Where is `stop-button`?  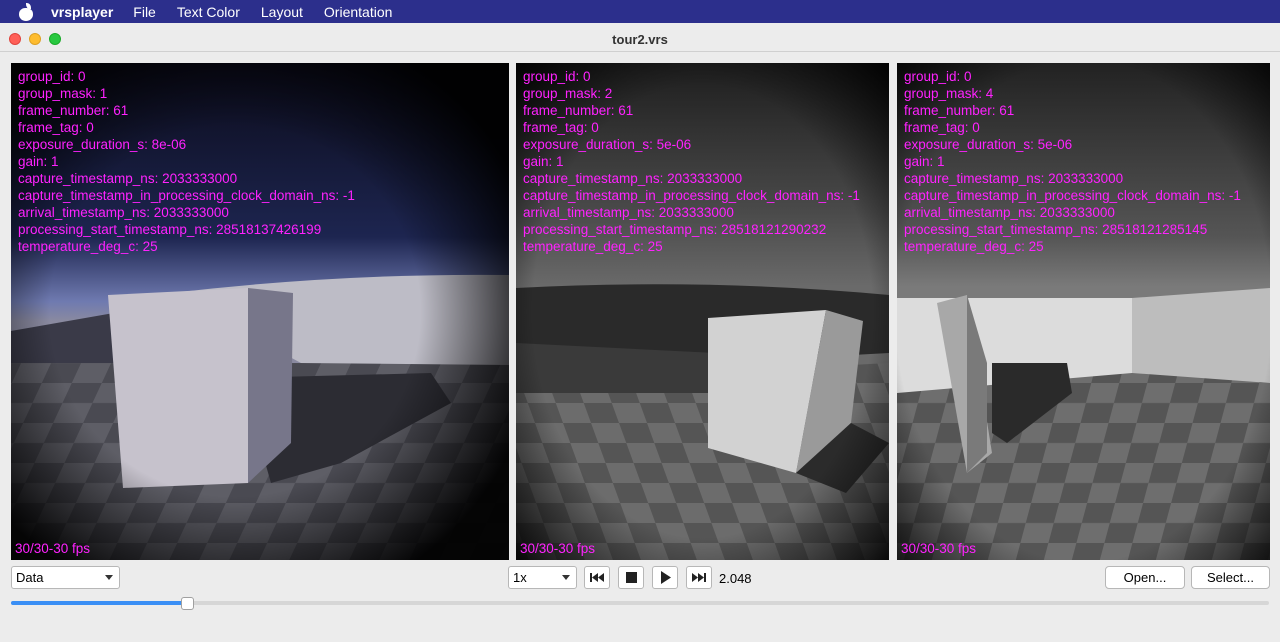
stop-button is located at coordinates (631, 577).